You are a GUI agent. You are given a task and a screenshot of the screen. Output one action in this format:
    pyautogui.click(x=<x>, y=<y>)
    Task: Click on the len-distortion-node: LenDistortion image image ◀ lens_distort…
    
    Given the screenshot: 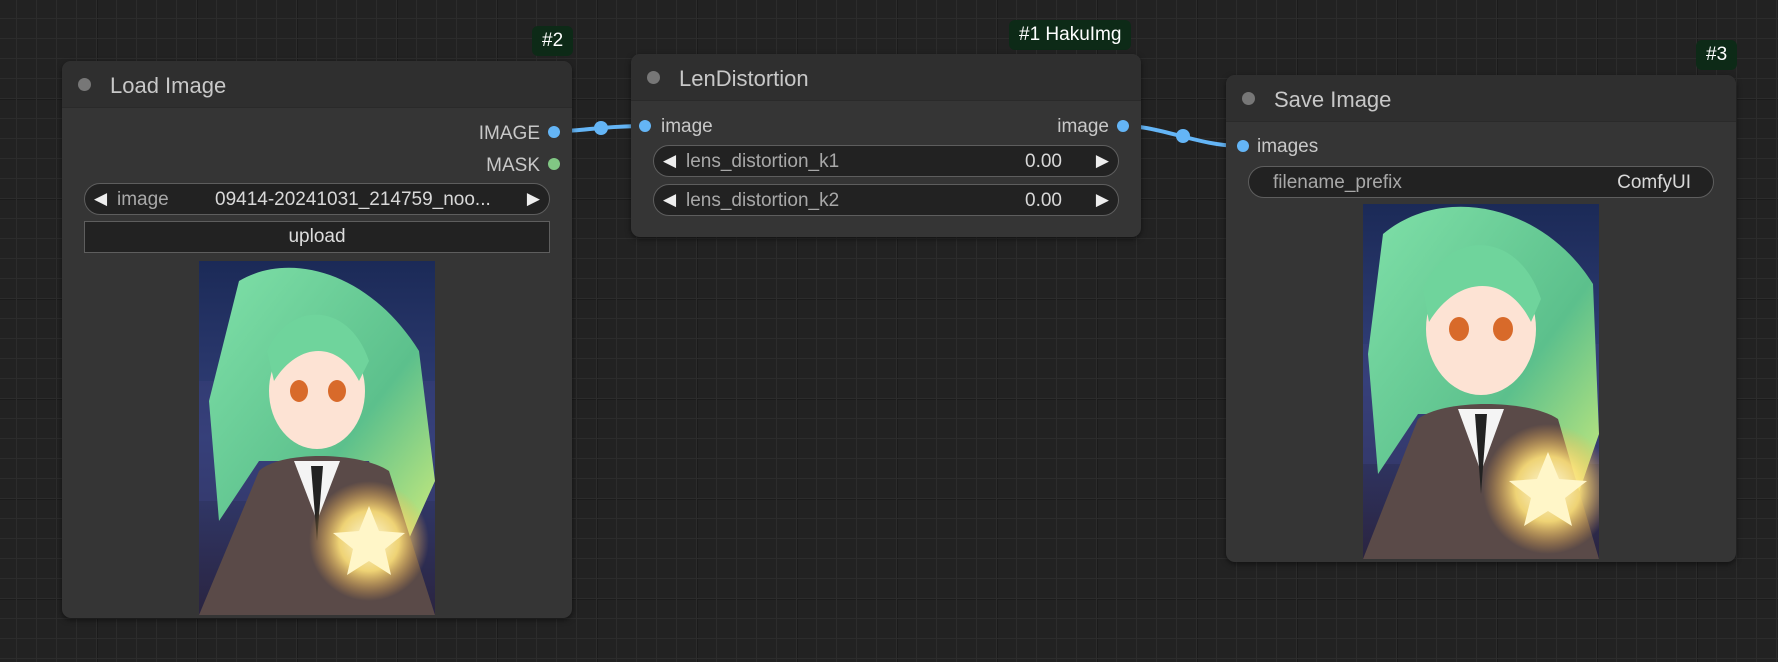 What is the action you would take?
    pyautogui.click(x=886, y=145)
    